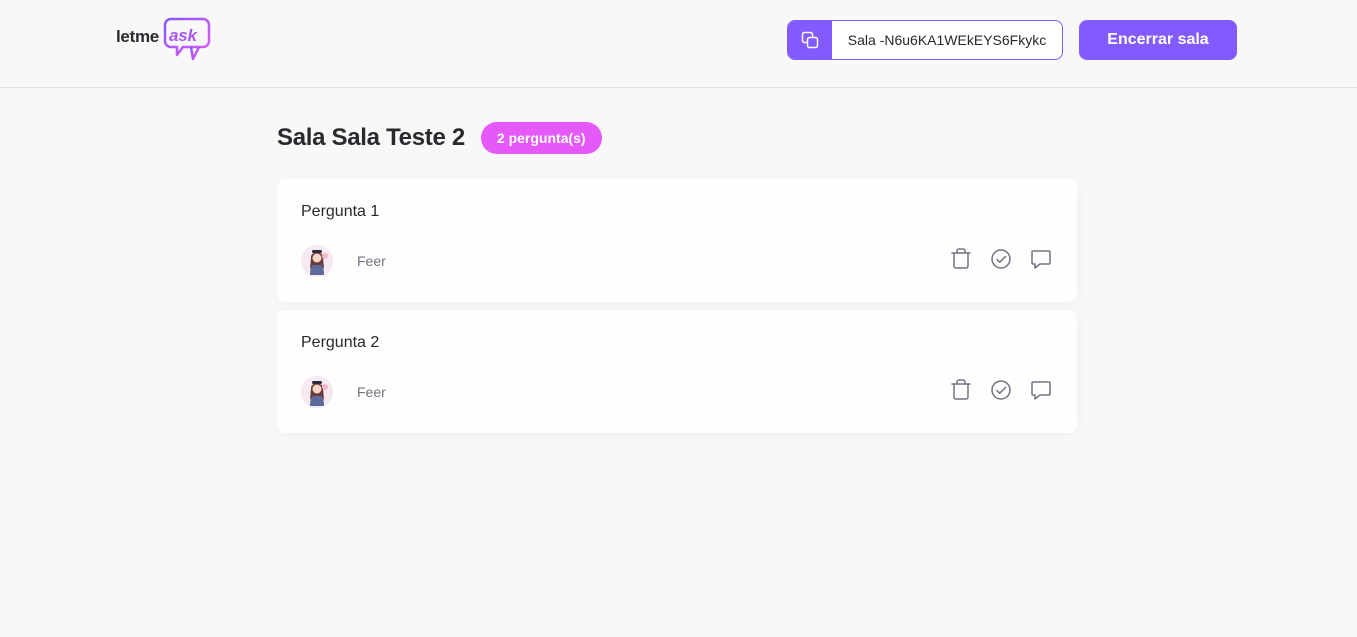 The width and height of the screenshot is (1357, 637). What do you see at coordinates (340, 342) in the screenshot?
I see `question-text: Pergunta 2` at bounding box center [340, 342].